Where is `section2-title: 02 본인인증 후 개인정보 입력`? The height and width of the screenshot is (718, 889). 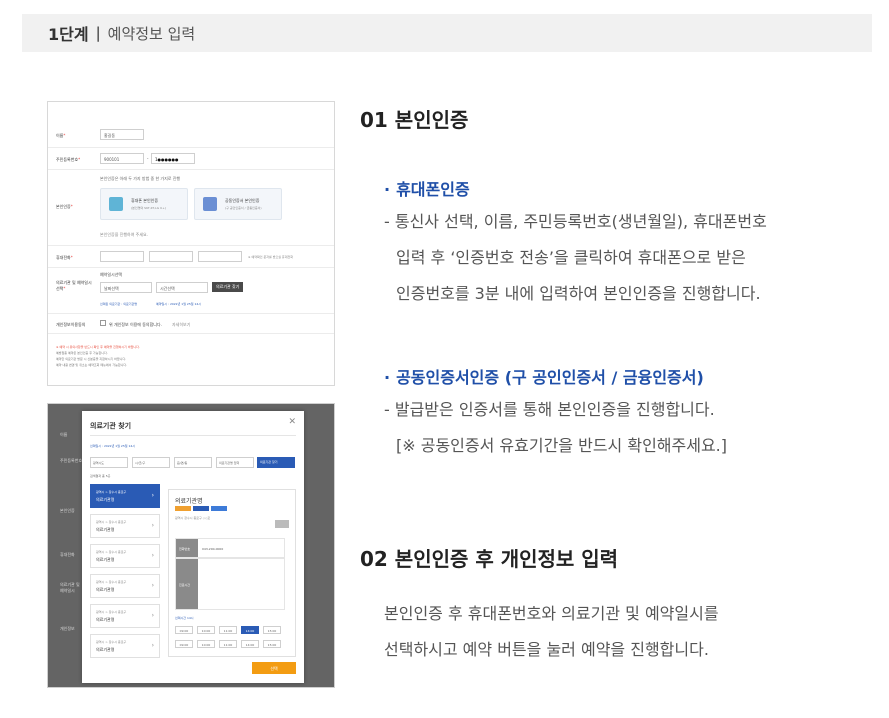 section2-title: 02 본인인증 후 개인정보 입력 is located at coordinates (489, 559).